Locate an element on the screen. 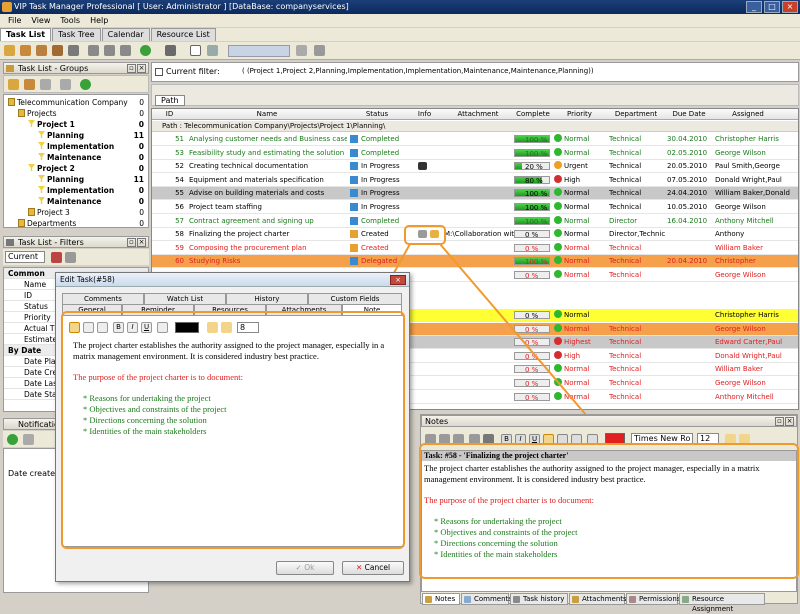 The width and height of the screenshot is (800, 614). tab-resource-list: Resource List is located at coordinates (183, 34).